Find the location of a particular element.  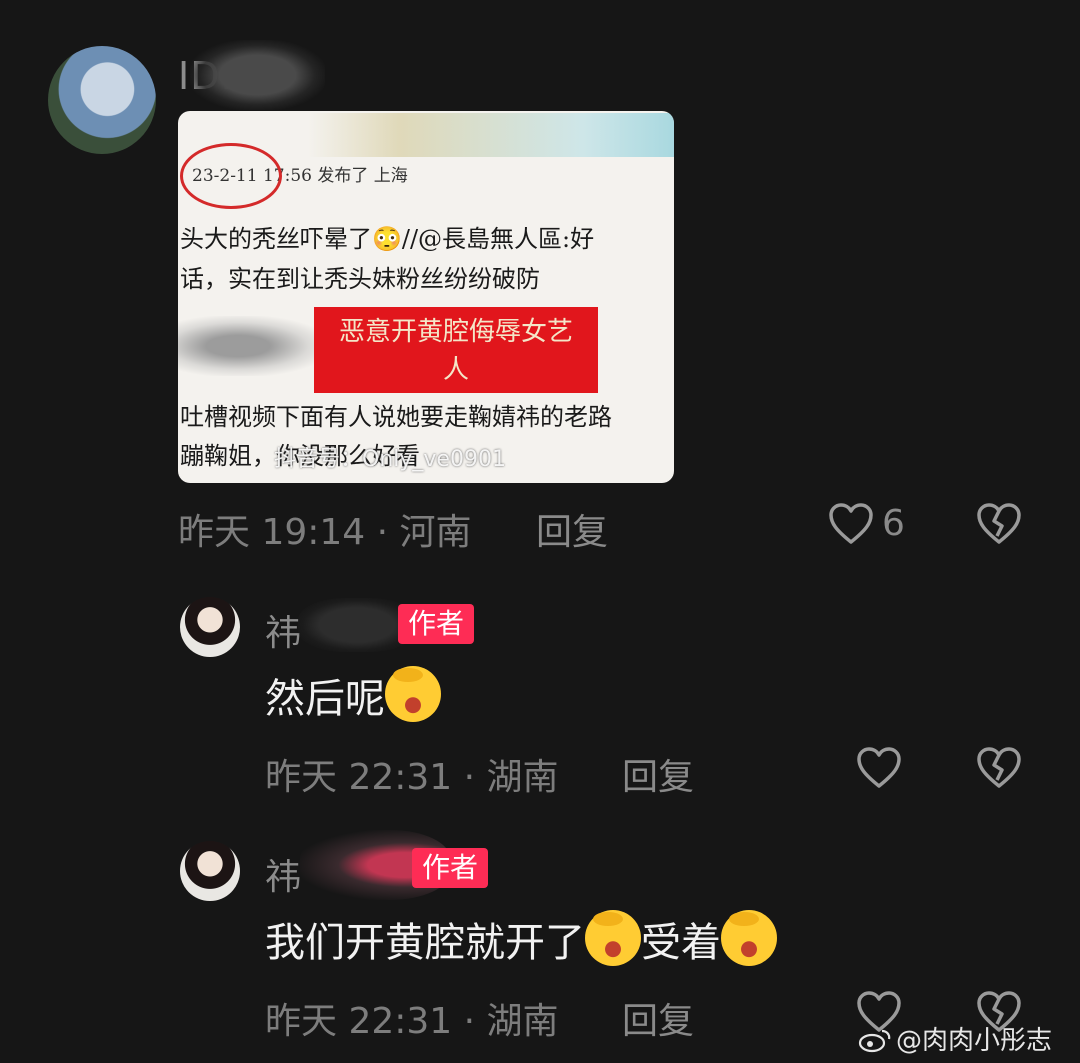

highlight-text: 人 is located at coordinates (455, 370).